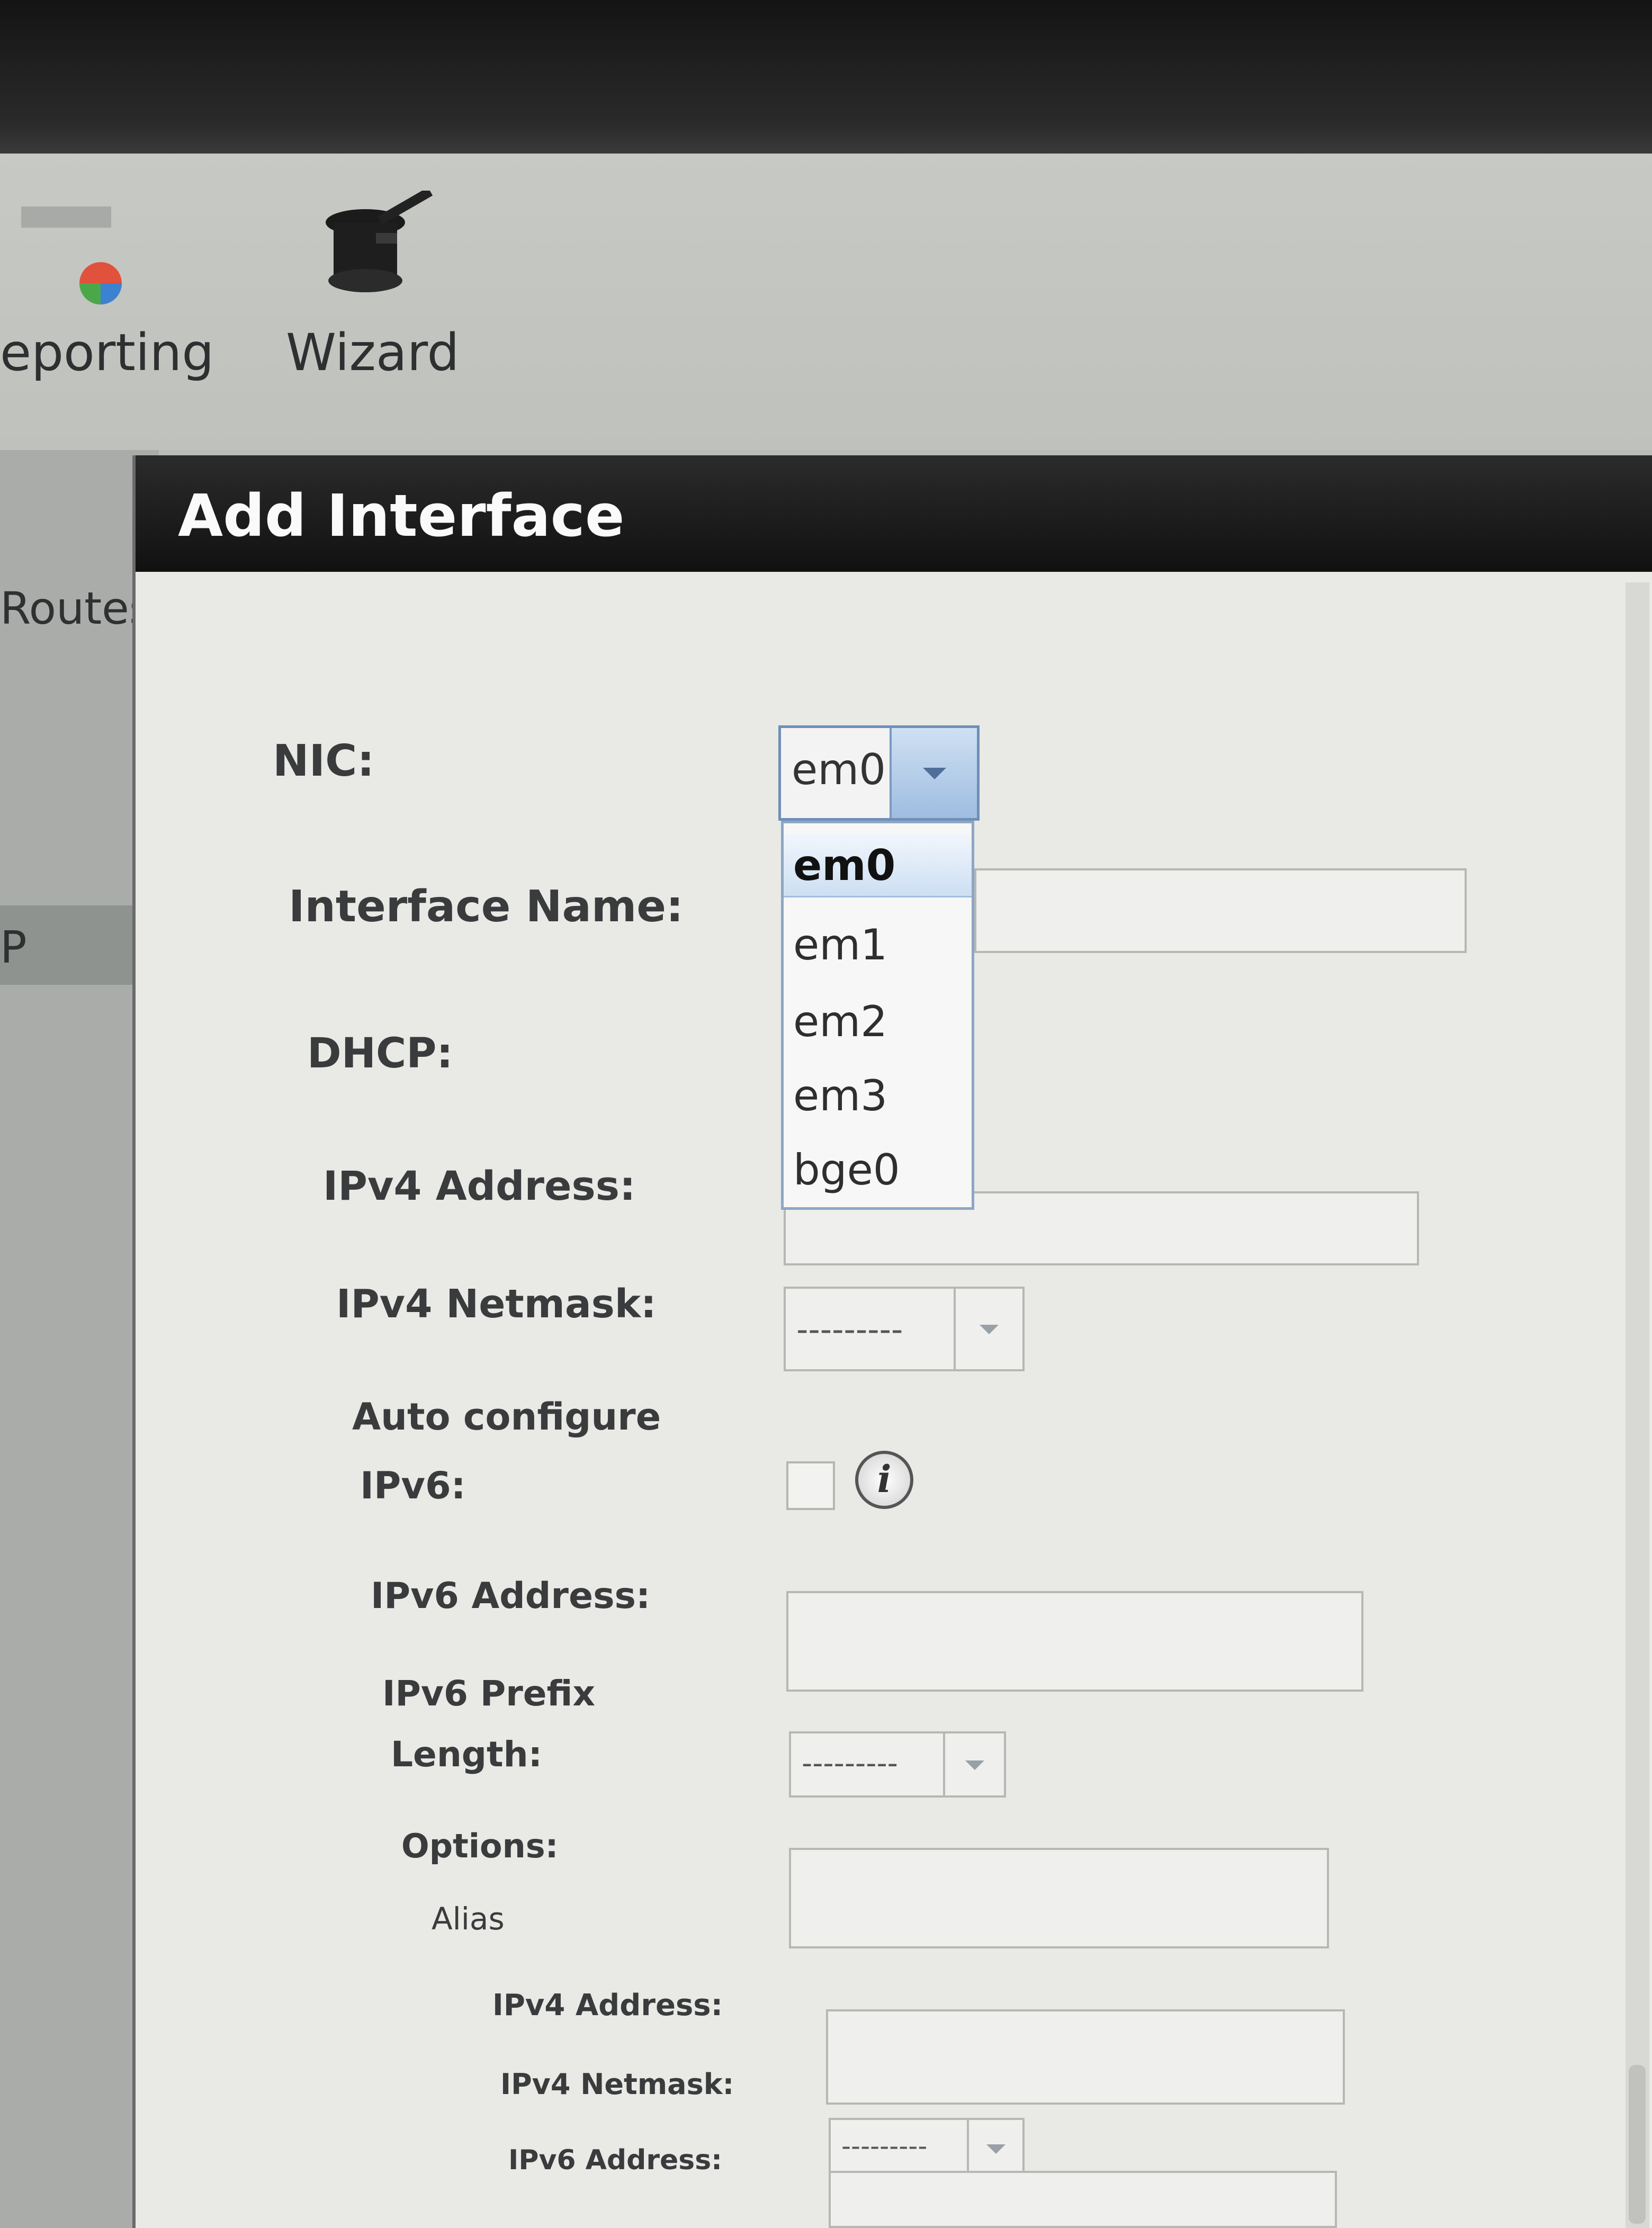  I want to click on nic-dropdown-list: em0 em1 em2 em3 bge0, so click(877, 1015).